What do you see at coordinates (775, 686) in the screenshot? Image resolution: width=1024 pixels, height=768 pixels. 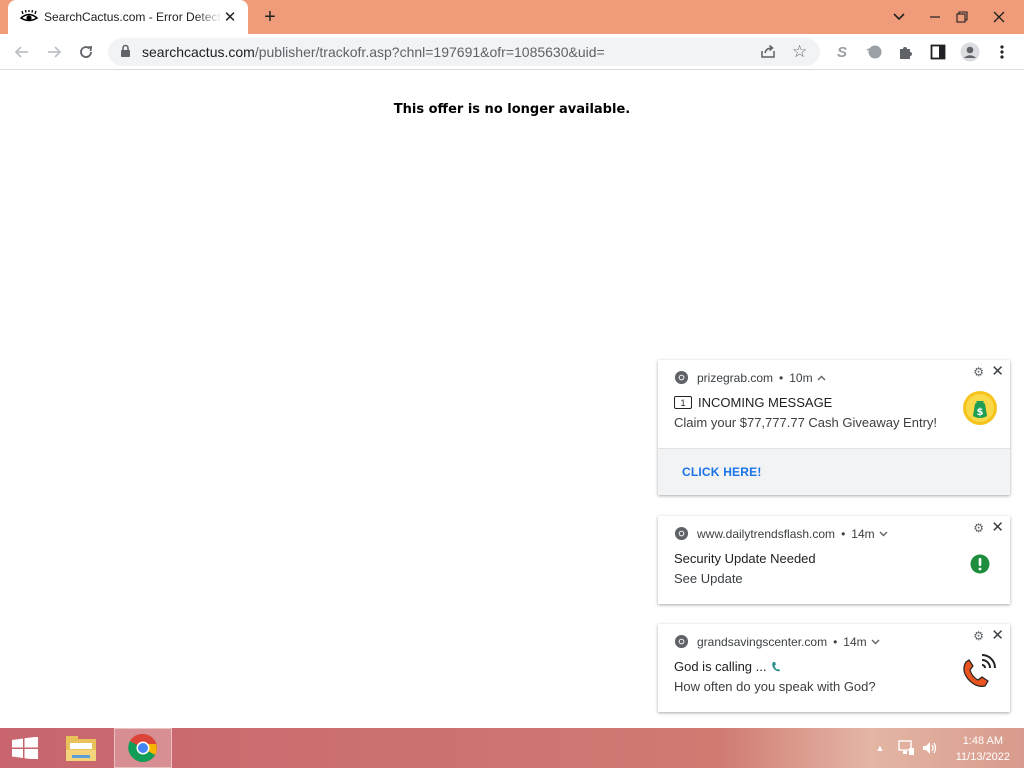 I see `notification-body: How often do you speak with God?` at bounding box center [775, 686].